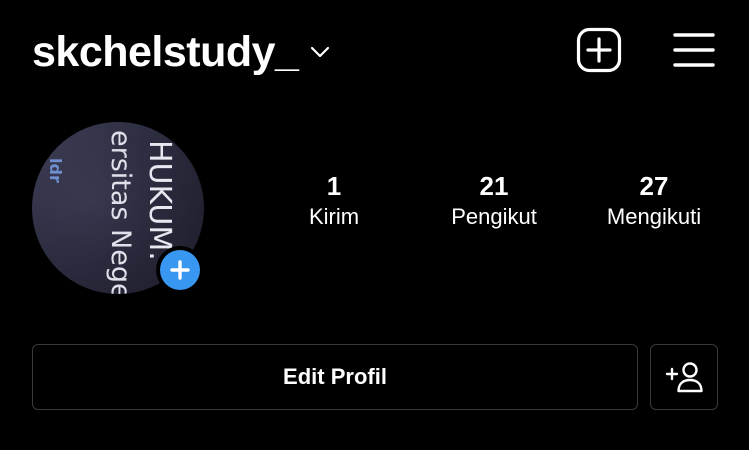 This screenshot has height=450, width=749. Describe the element at coordinates (120, 212) in the screenshot. I see `avatar-text-line2: ersitas Nege` at that location.